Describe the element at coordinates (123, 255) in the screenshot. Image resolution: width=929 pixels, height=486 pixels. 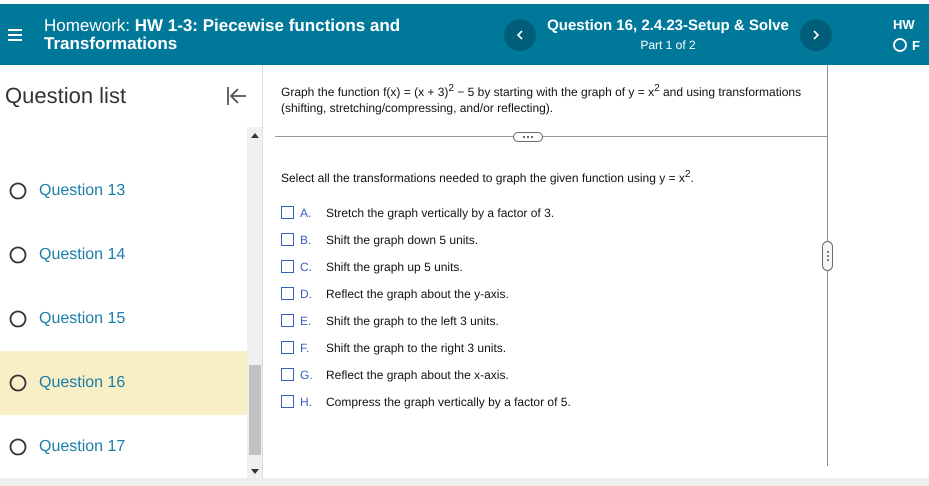
I see `question-list-item: Question 14` at that location.